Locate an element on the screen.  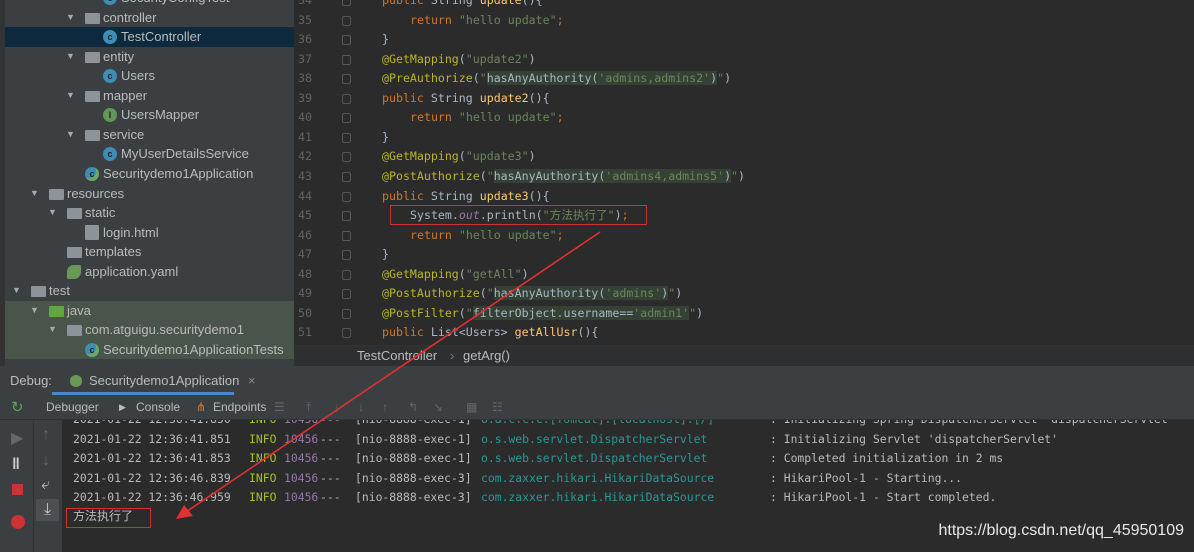
watermark: https://blog.csdn.net/qq_45950109 is located at coordinates (1061, 530).